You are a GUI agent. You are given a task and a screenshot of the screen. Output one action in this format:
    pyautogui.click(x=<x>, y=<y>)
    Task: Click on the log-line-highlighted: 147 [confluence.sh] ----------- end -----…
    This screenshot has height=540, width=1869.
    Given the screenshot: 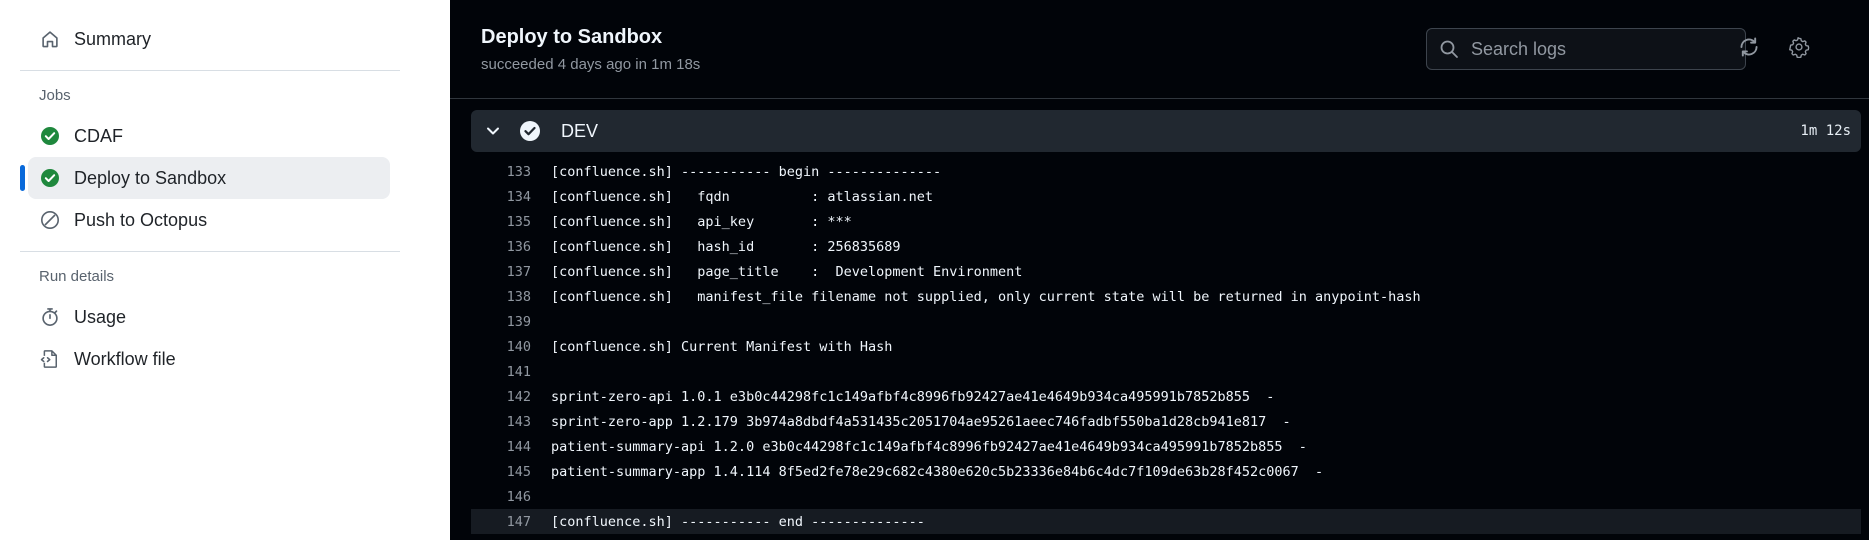 What is the action you would take?
    pyautogui.click(x=1166, y=521)
    